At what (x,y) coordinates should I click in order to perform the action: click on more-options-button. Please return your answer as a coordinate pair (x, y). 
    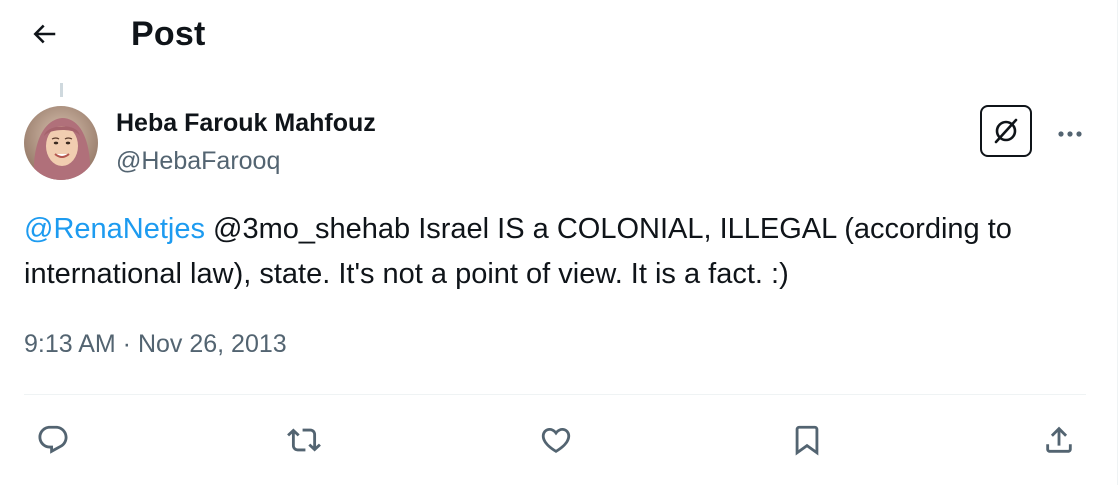
    Looking at the image, I should click on (1070, 134).